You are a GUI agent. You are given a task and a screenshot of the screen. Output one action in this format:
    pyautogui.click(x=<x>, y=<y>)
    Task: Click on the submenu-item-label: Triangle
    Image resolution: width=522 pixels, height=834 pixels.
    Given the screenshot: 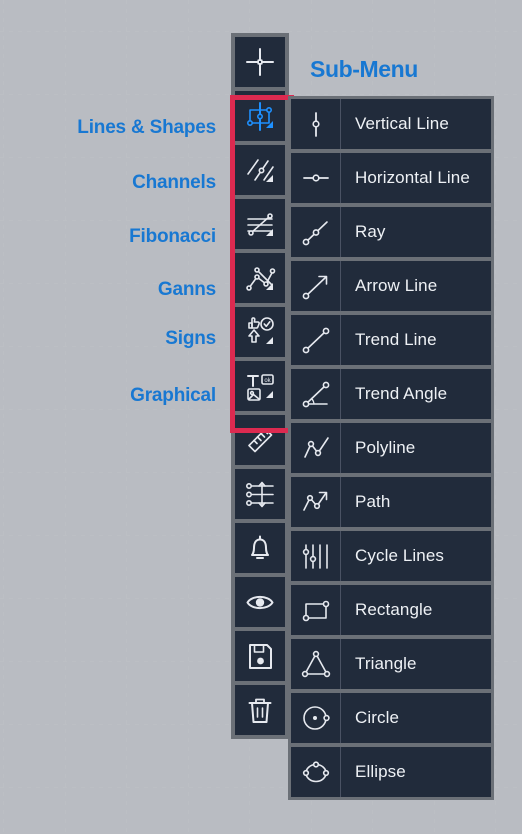 What is the action you would take?
    pyautogui.click(x=386, y=663)
    